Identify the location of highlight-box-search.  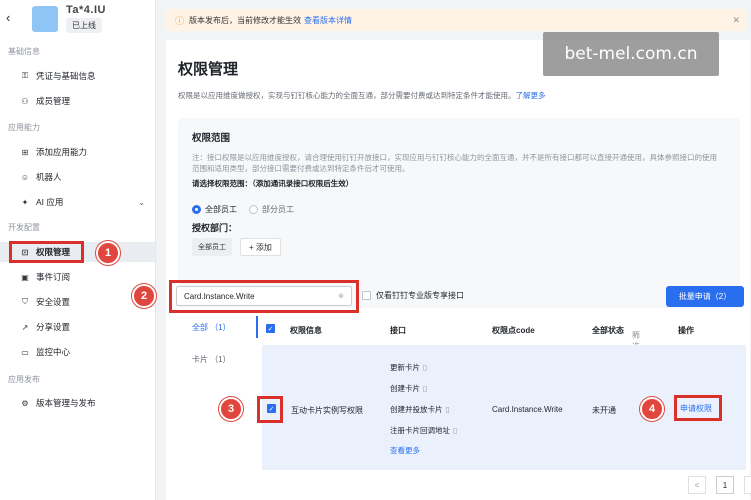
(264, 296).